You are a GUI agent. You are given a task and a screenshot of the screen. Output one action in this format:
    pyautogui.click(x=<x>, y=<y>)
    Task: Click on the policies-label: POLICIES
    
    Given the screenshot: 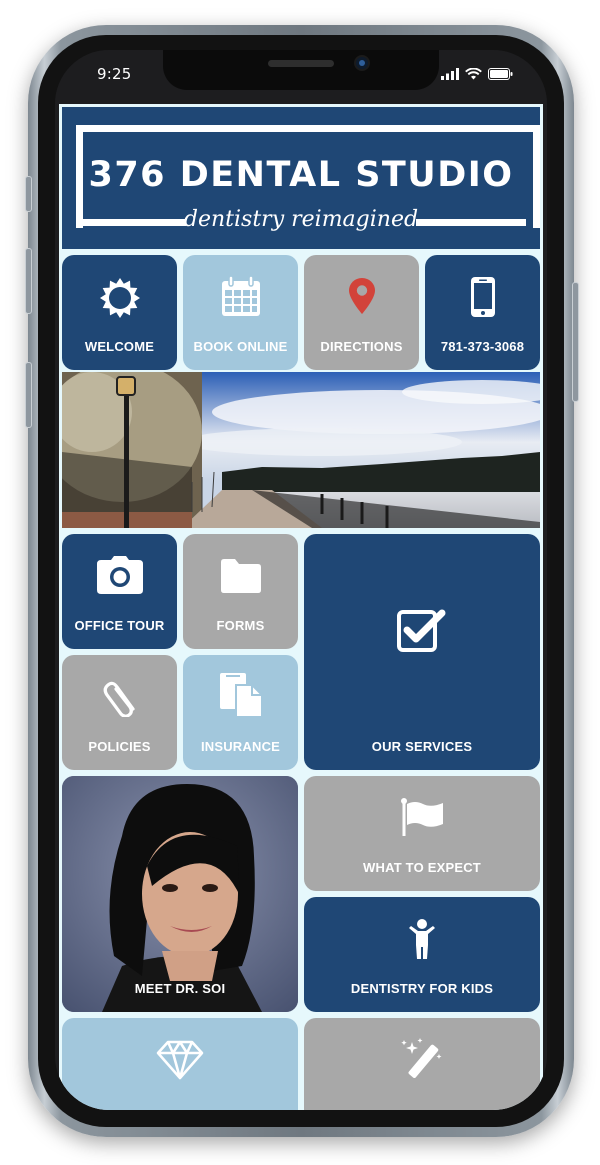 What is the action you would take?
    pyautogui.click(x=119, y=746)
    